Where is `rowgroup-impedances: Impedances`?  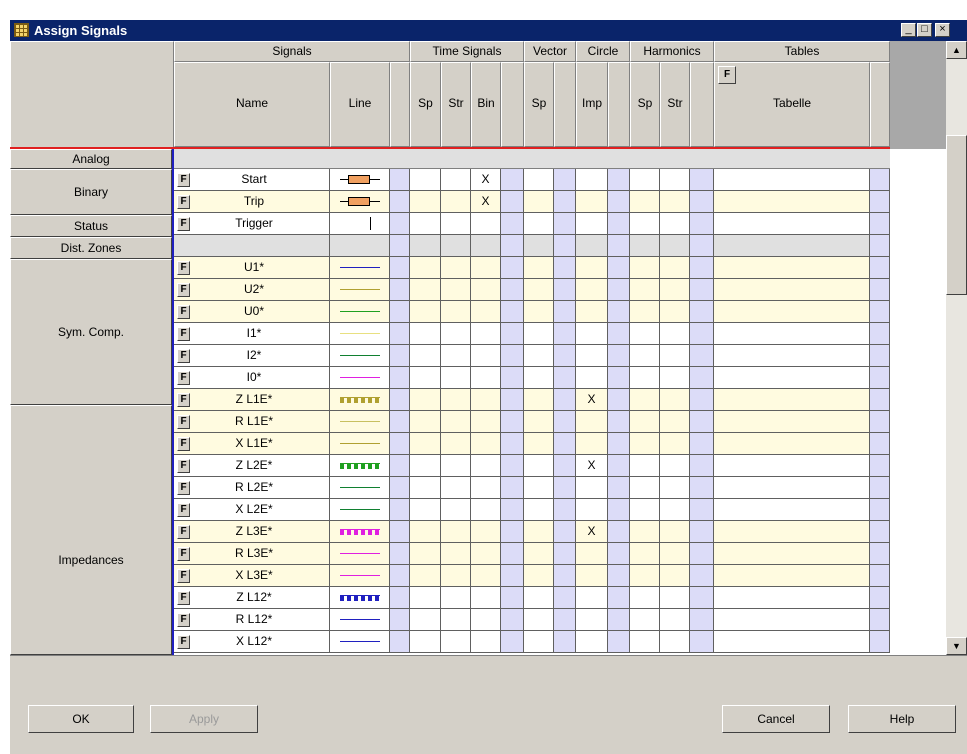 rowgroup-impedances: Impedances is located at coordinates (91, 530).